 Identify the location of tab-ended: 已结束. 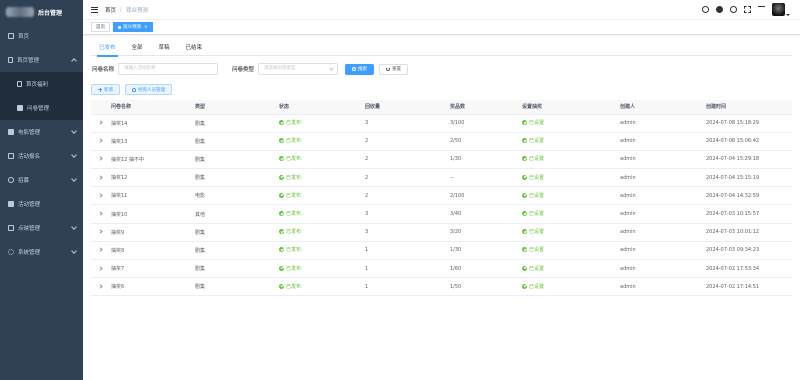
(194, 48).